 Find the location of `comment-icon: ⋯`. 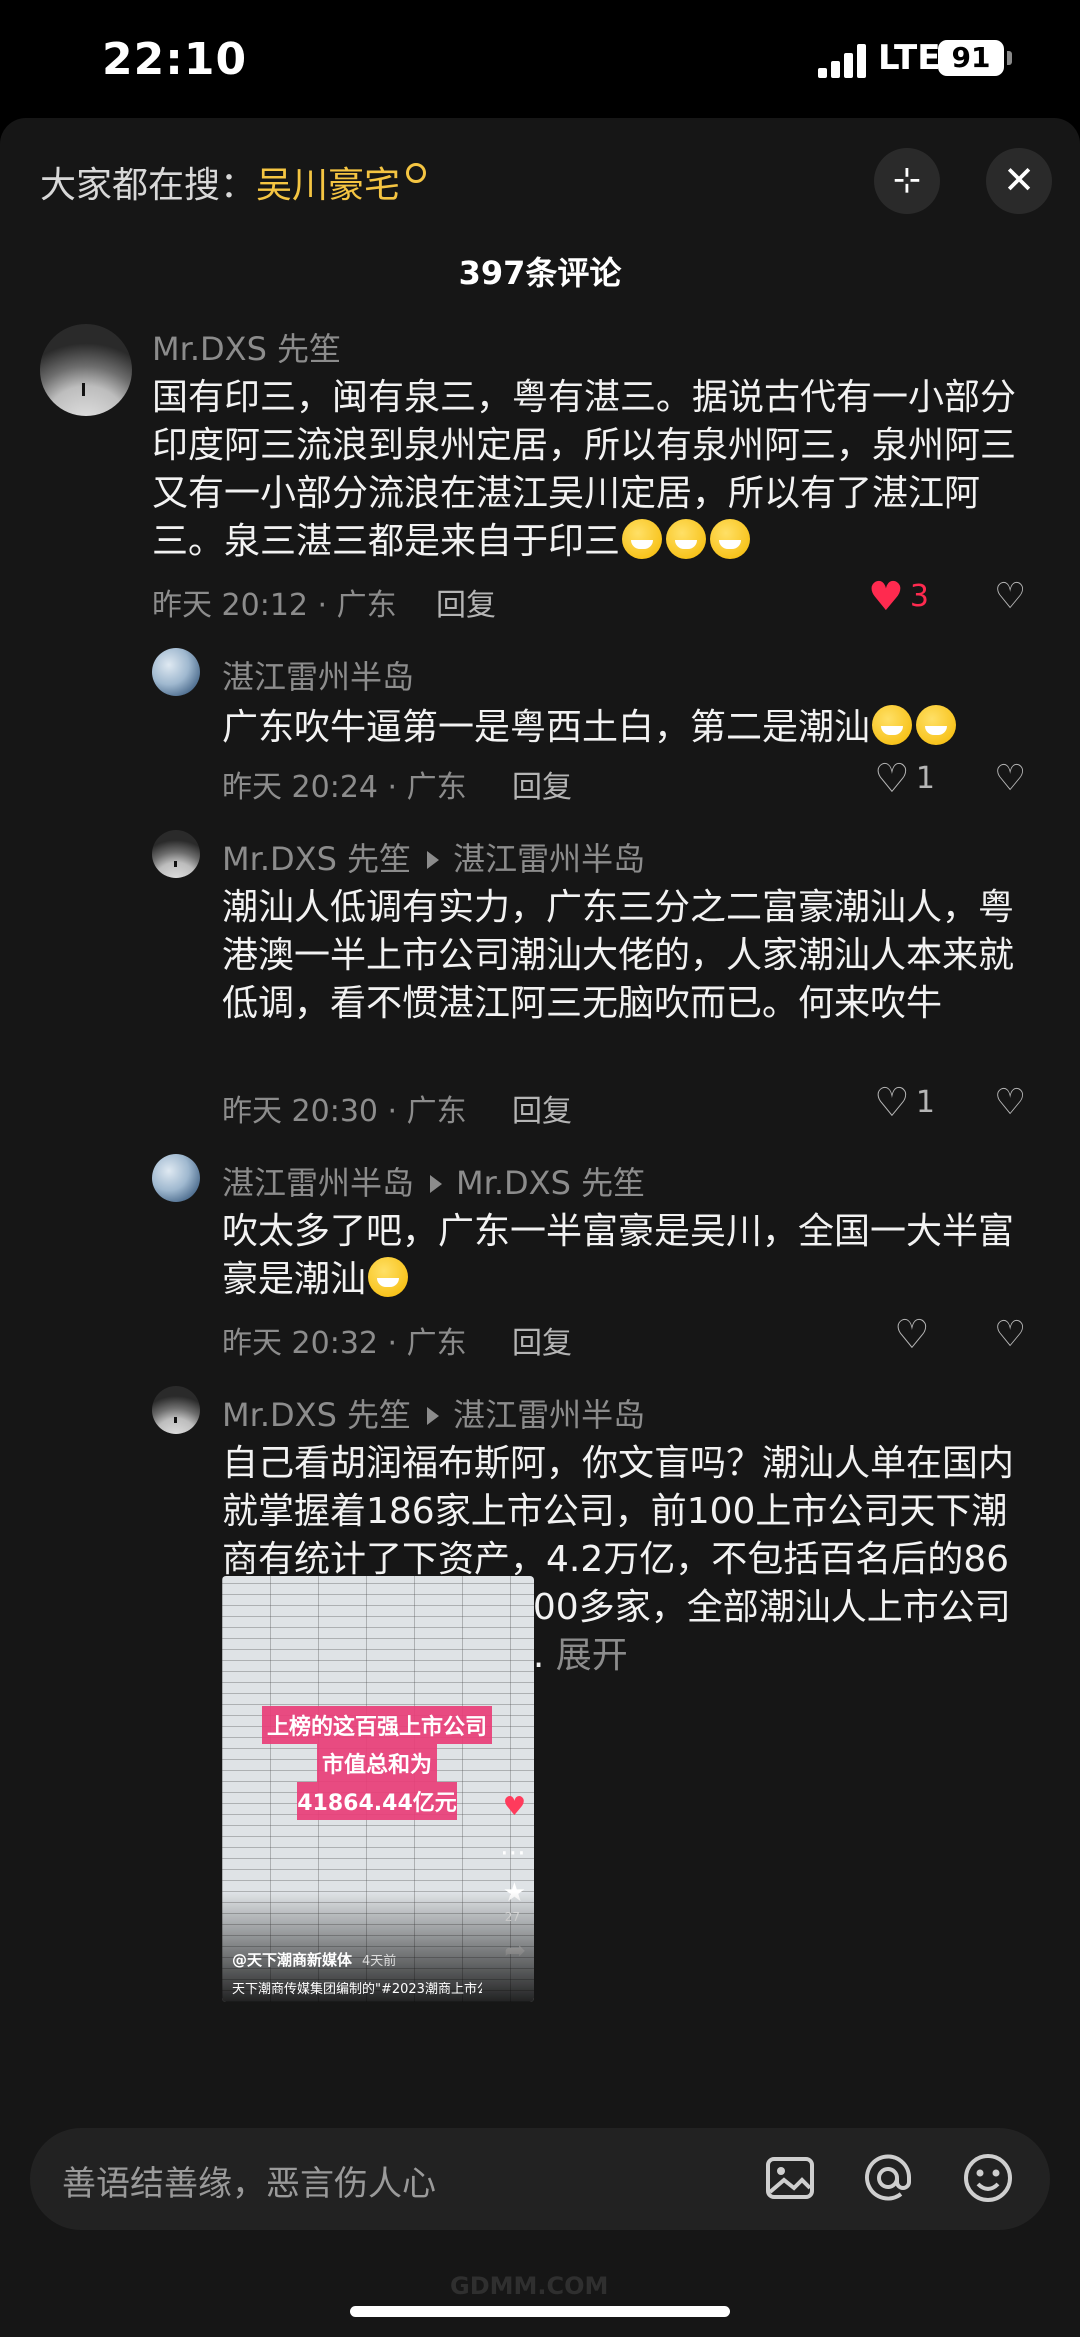

comment-icon: ⋯ is located at coordinates (513, 1853).